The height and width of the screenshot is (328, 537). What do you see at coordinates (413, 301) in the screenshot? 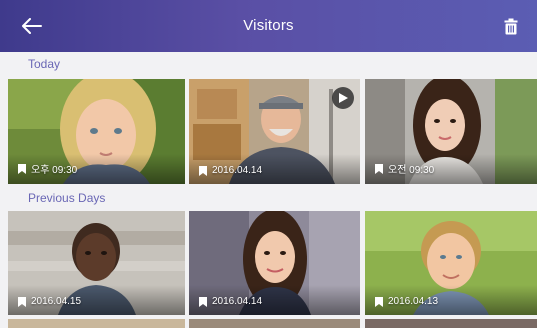
I see `visitor-time: 2016.04.13` at bounding box center [413, 301].